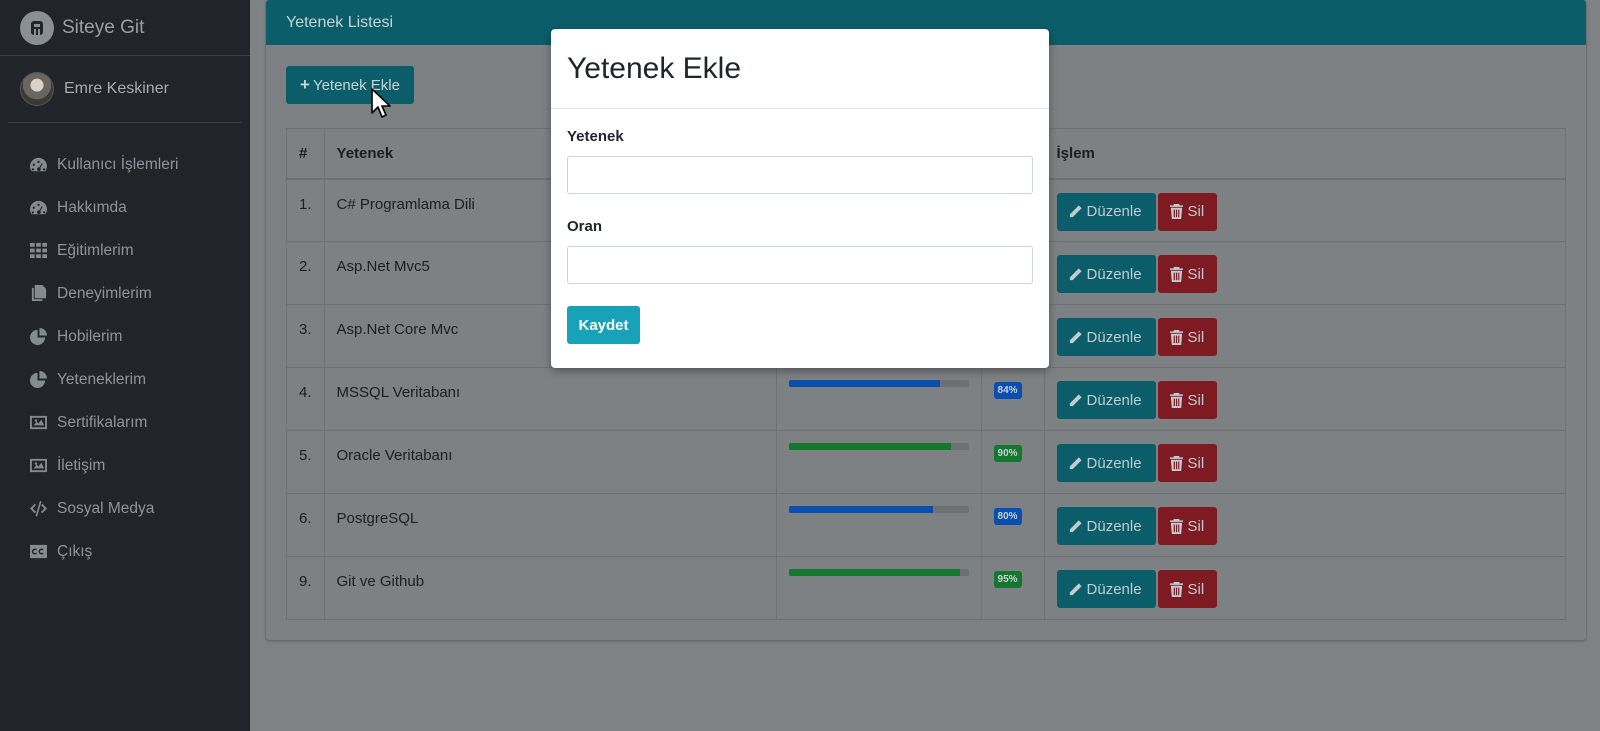  What do you see at coordinates (38, 509) in the screenshot?
I see `code-icon` at bounding box center [38, 509].